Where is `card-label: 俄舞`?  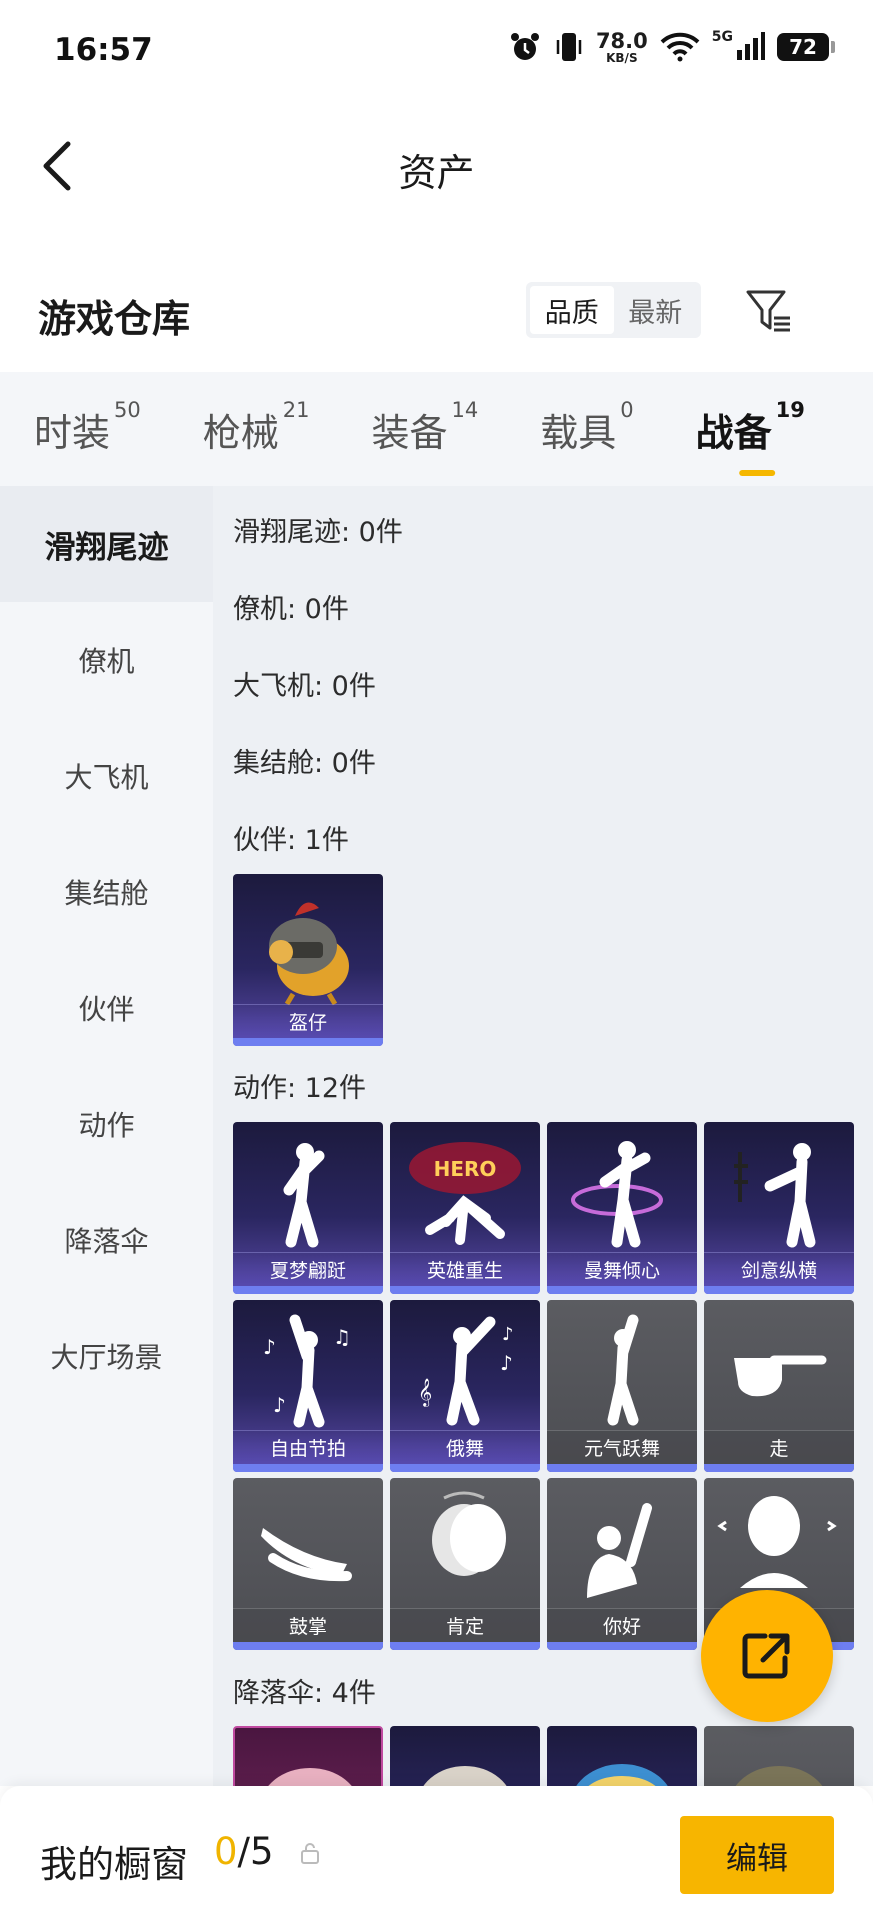
card-label: 俄舞 is located at coordinates (465, 1447).